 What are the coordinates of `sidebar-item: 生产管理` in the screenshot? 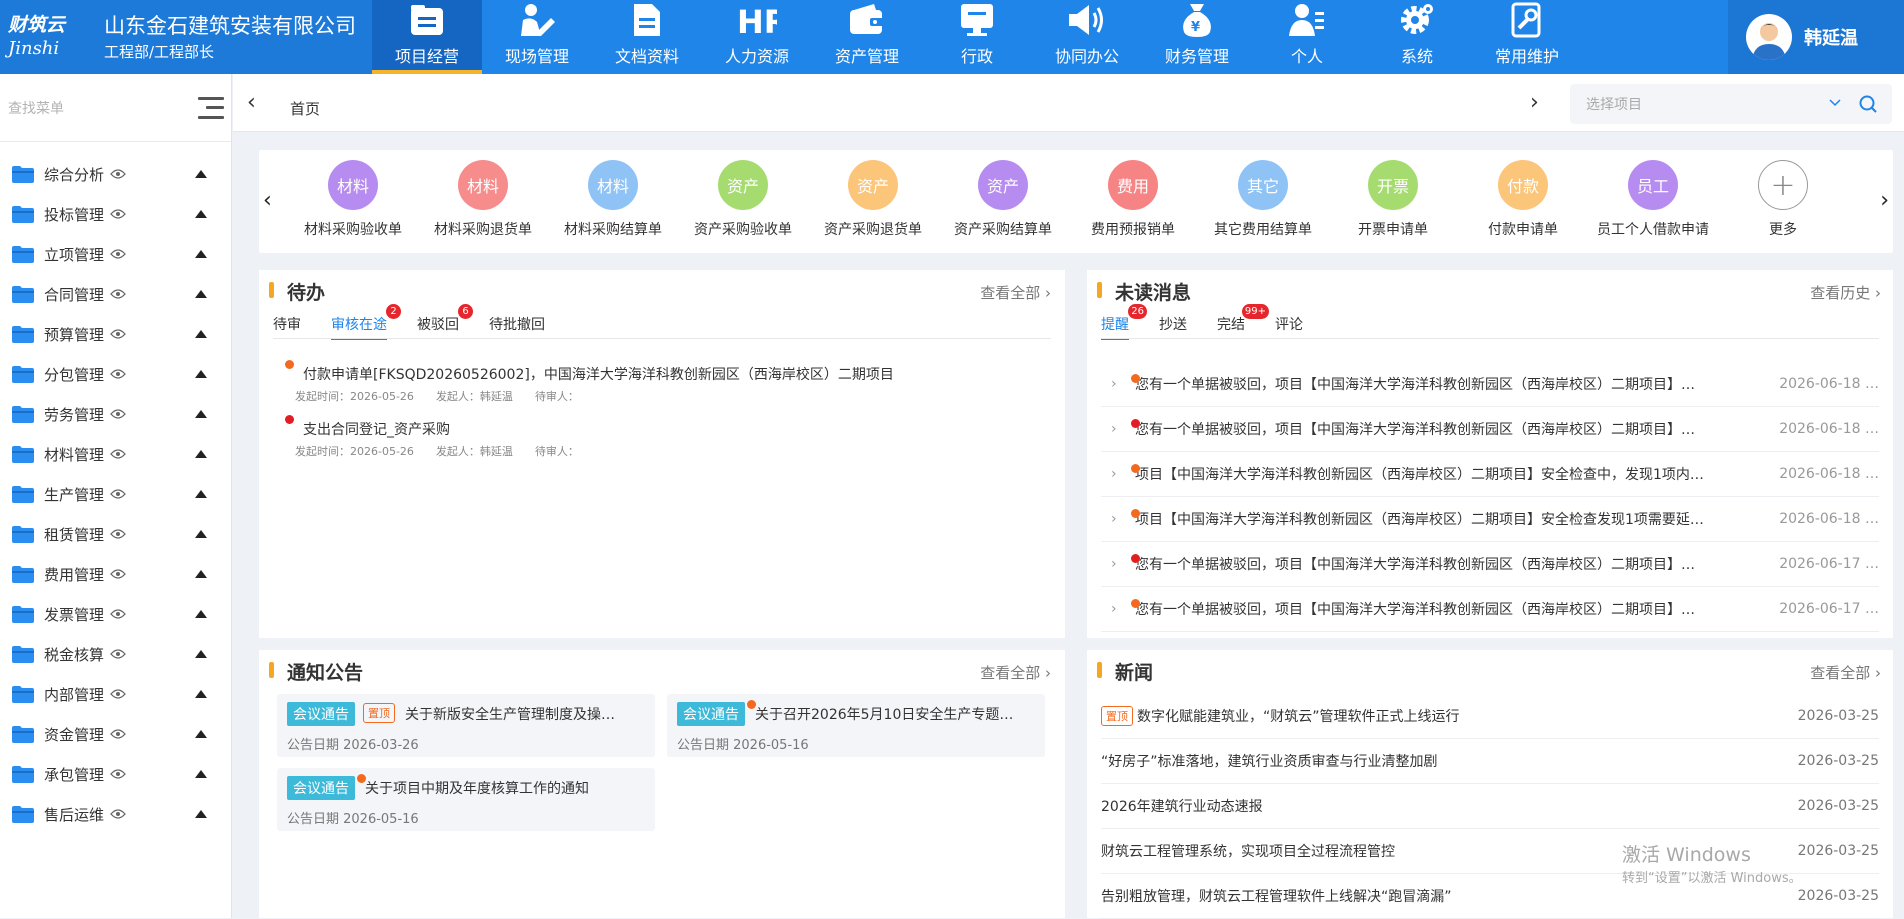 It's located at (115, 494).